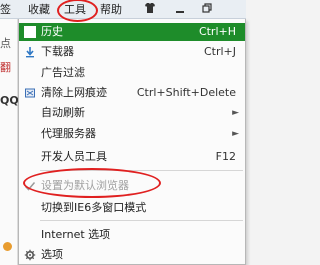 This screenshot has height=265, width=320. I want to click on menu-item-ad-filter: 广告过滤, so click(132, 73).